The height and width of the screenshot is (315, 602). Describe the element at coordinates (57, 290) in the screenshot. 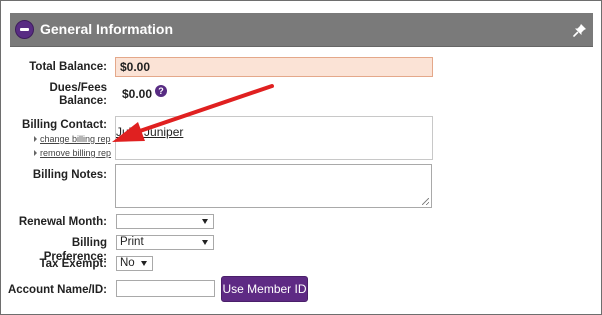

I see `account-name-id-label: Account Name/ID:` at that location.